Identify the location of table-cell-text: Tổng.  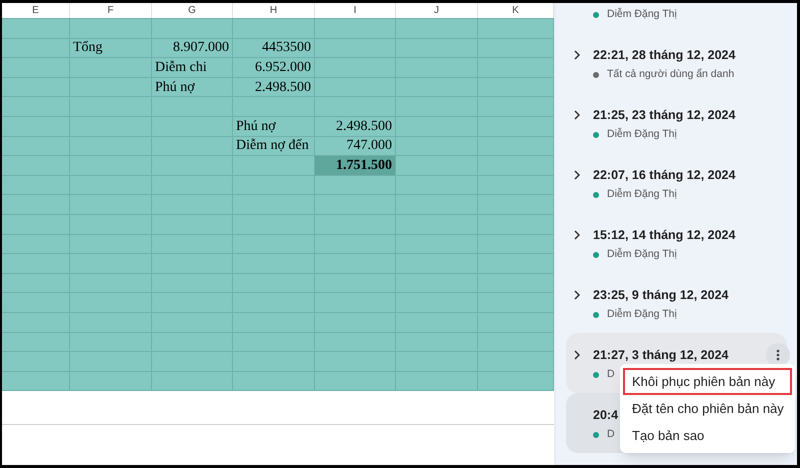
(88, 48).